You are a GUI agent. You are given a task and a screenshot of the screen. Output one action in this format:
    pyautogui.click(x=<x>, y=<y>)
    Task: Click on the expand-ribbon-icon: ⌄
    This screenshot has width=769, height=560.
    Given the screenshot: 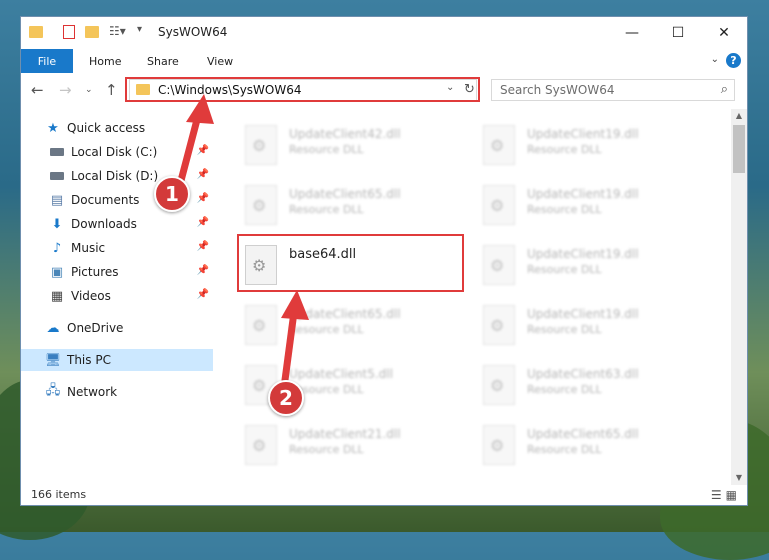 What is the action you would take?
    pyautogui.click(x=715, y=59)
    